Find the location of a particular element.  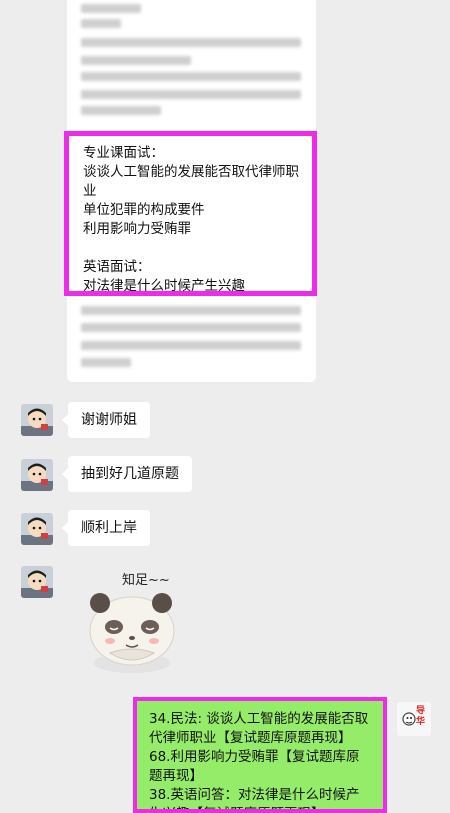

message-bubble: 顺利上岸 is located at coordinates (106, 528).